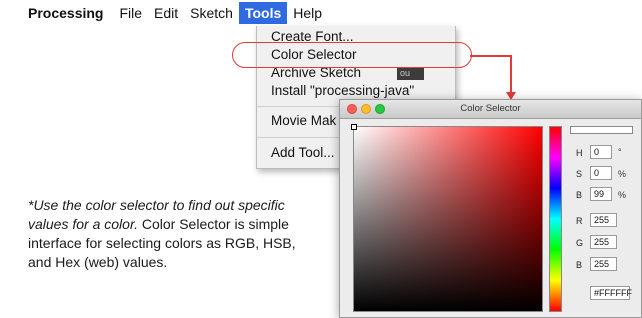 This screenshot has width=642, height=318. Describe the element at coordinates (579, 153) in the screenshot. I see `h-label: H` at that location.